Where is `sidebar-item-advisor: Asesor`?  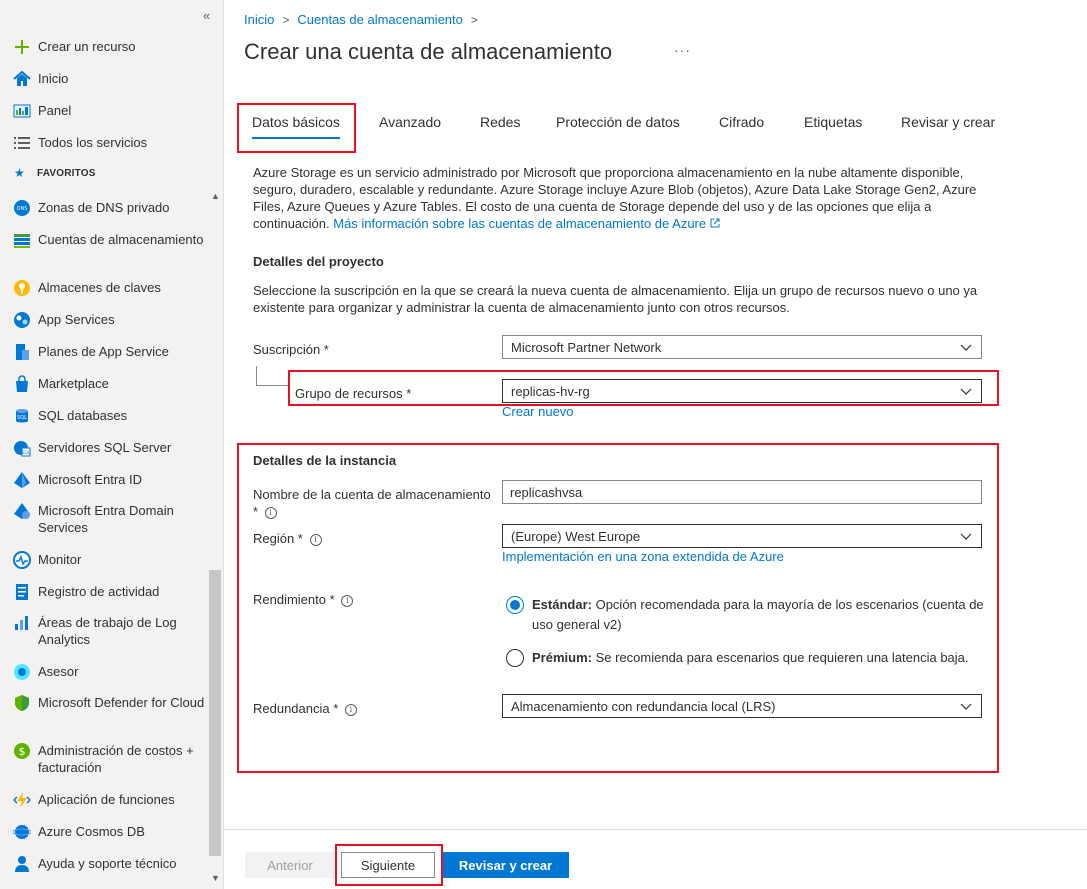 sidebar-item-advisor: Asesor is located at coordinates (110, 672).